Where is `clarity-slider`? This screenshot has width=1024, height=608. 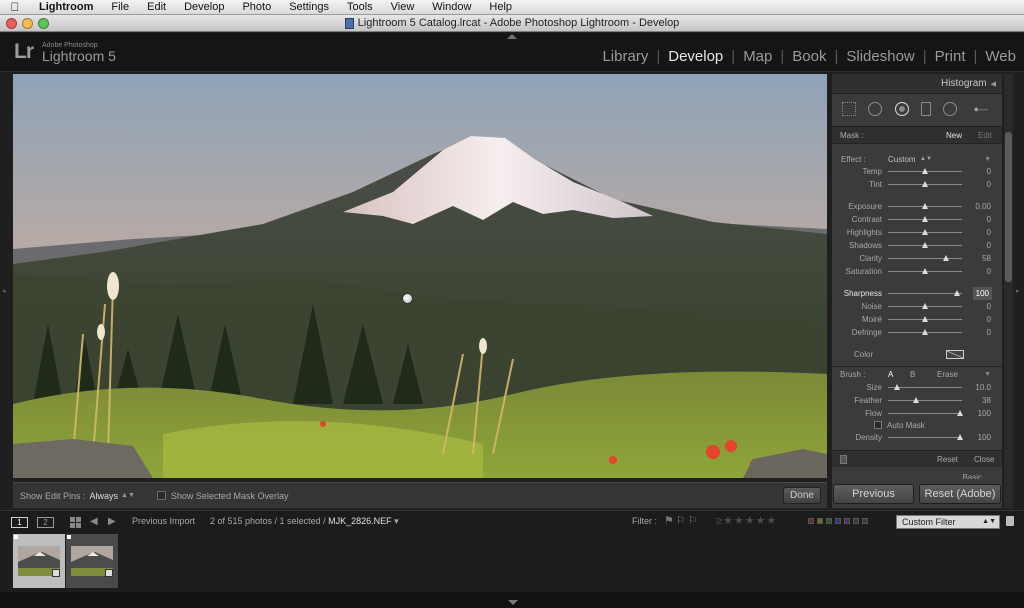
clarity-slider is located at coordinates (925, 258).